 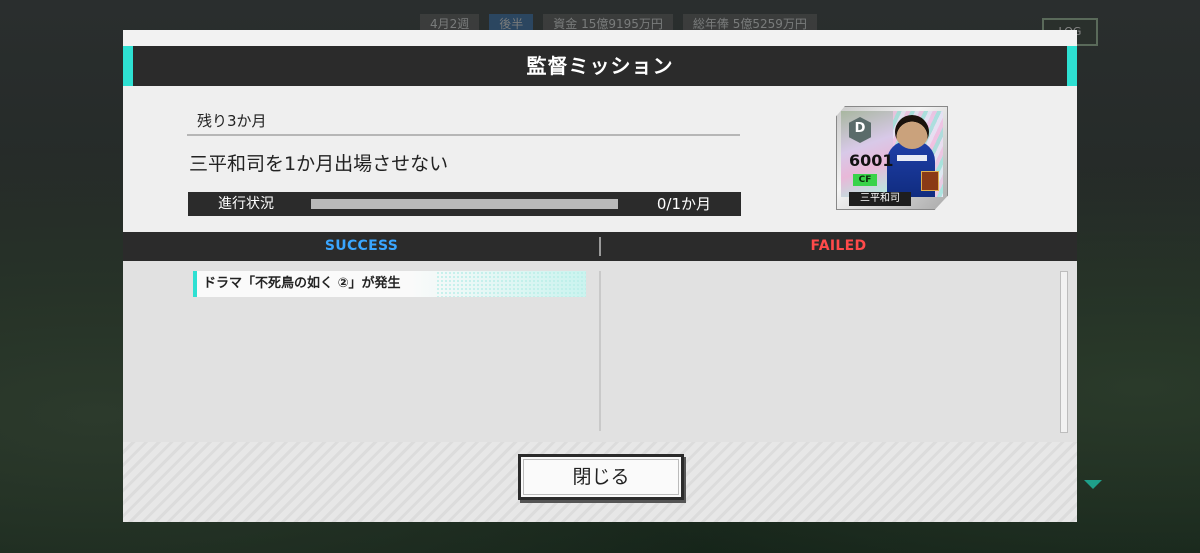 I want to click on title-accent-right, so click(x=1072, y=66).